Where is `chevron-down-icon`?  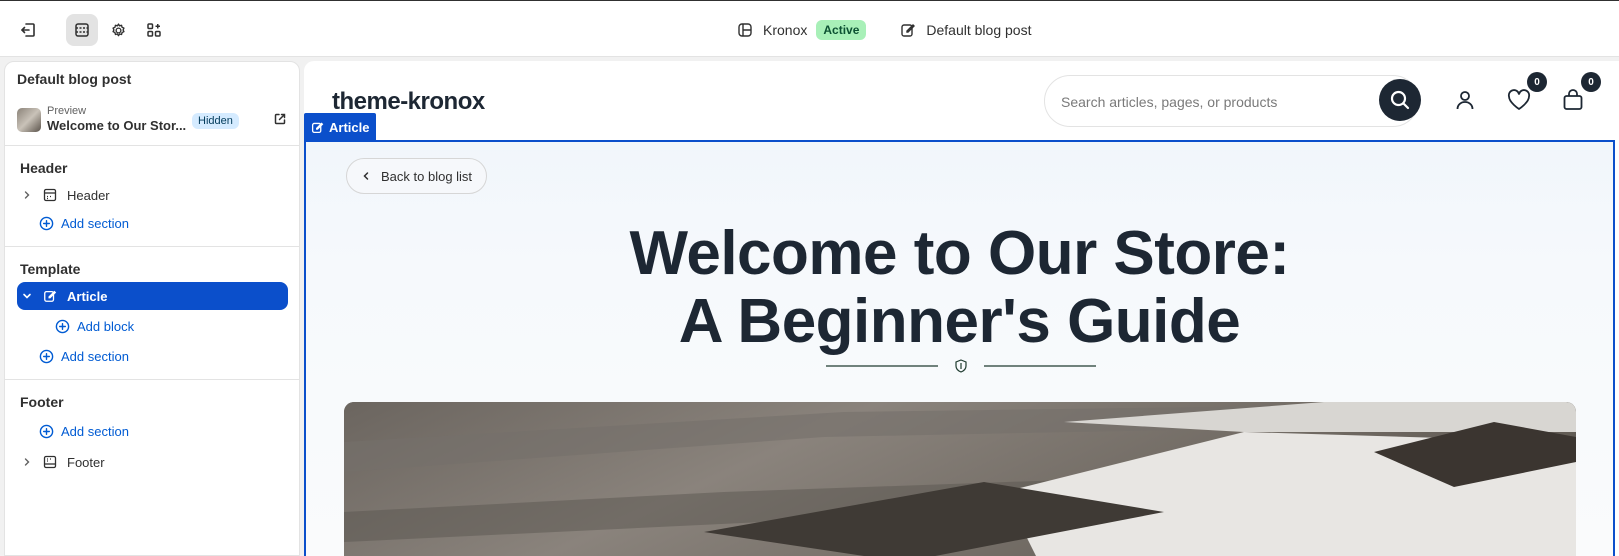 chevron-down-icon is located at coordinates (27, 296).